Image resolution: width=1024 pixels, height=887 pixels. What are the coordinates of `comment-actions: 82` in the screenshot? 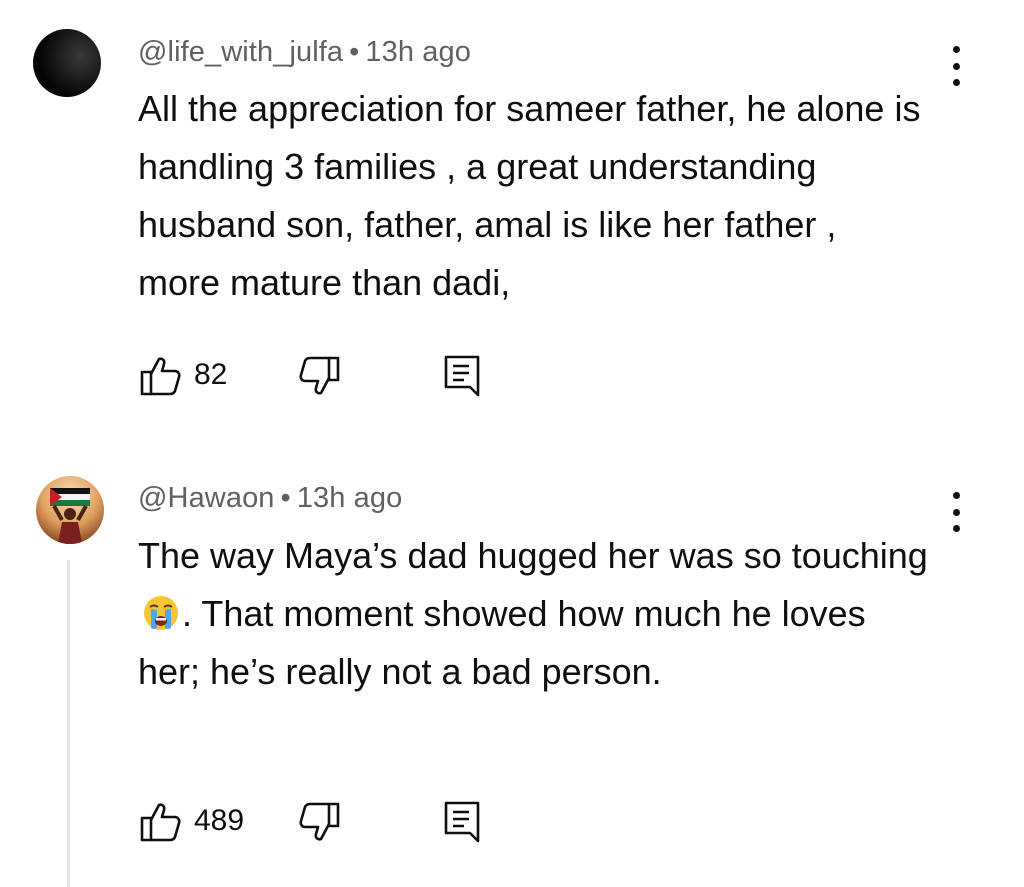 It's located at (338, 376).